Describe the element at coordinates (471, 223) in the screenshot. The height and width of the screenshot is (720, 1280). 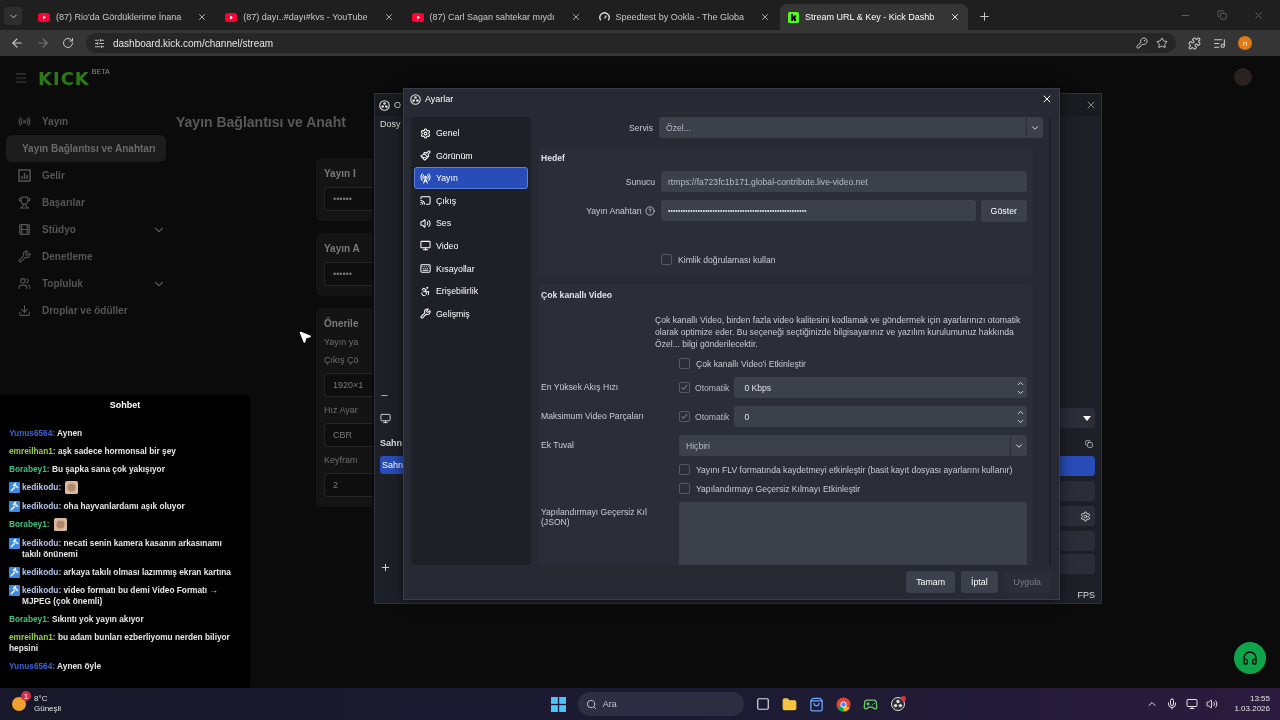
I see `section-item: Ses` at that location.